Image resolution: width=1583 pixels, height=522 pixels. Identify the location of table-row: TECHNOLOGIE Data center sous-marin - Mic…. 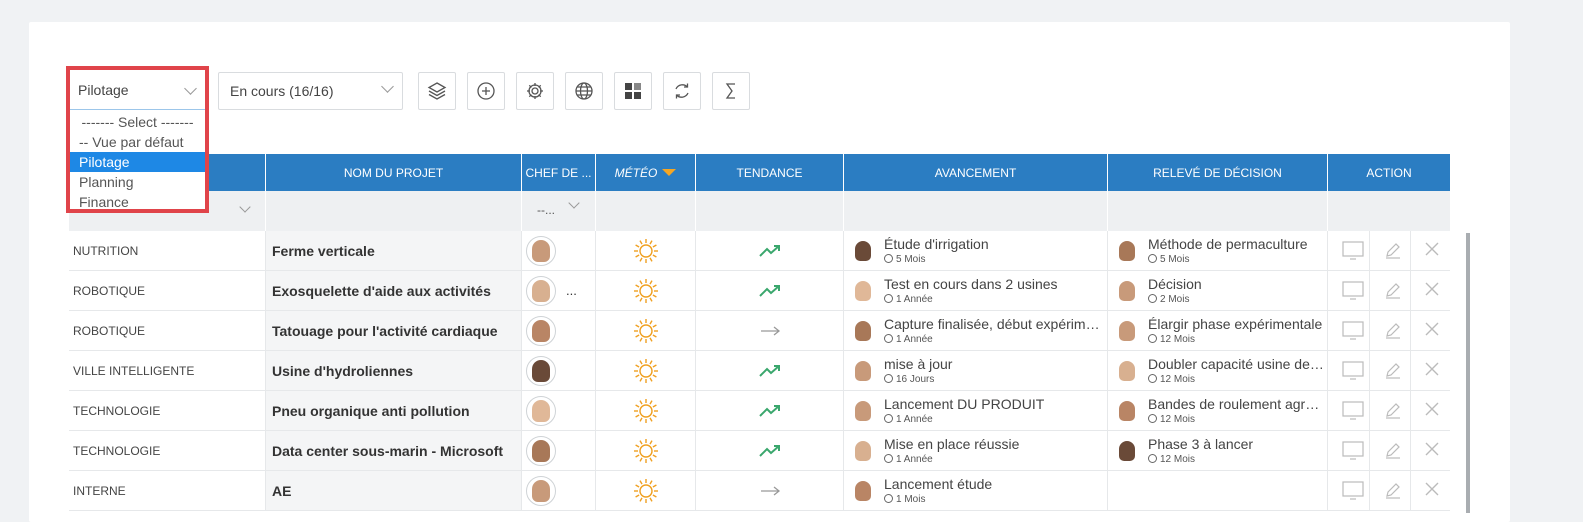
(759, 451).